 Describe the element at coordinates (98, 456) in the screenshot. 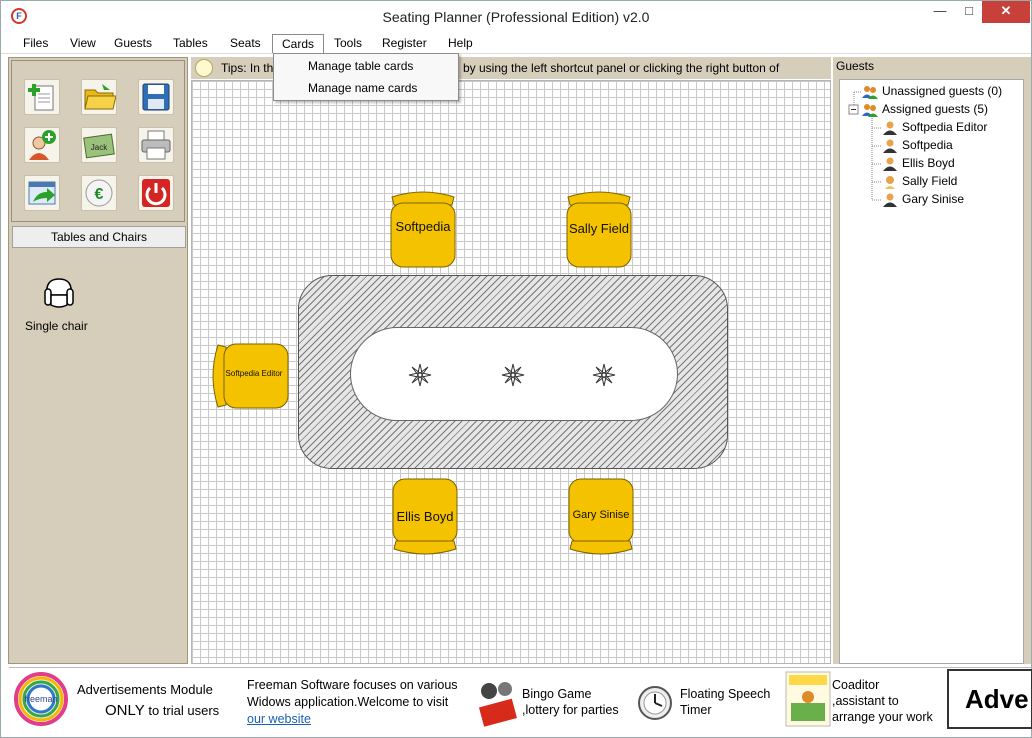

I see `chair-palette: Single chair` at that location.